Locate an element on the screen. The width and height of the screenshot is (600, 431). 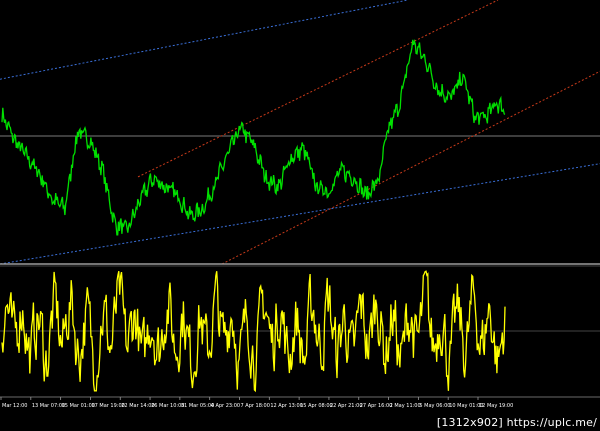
x-tick-label: 22 Mar 14:00 is located at coordinates (137, 406).